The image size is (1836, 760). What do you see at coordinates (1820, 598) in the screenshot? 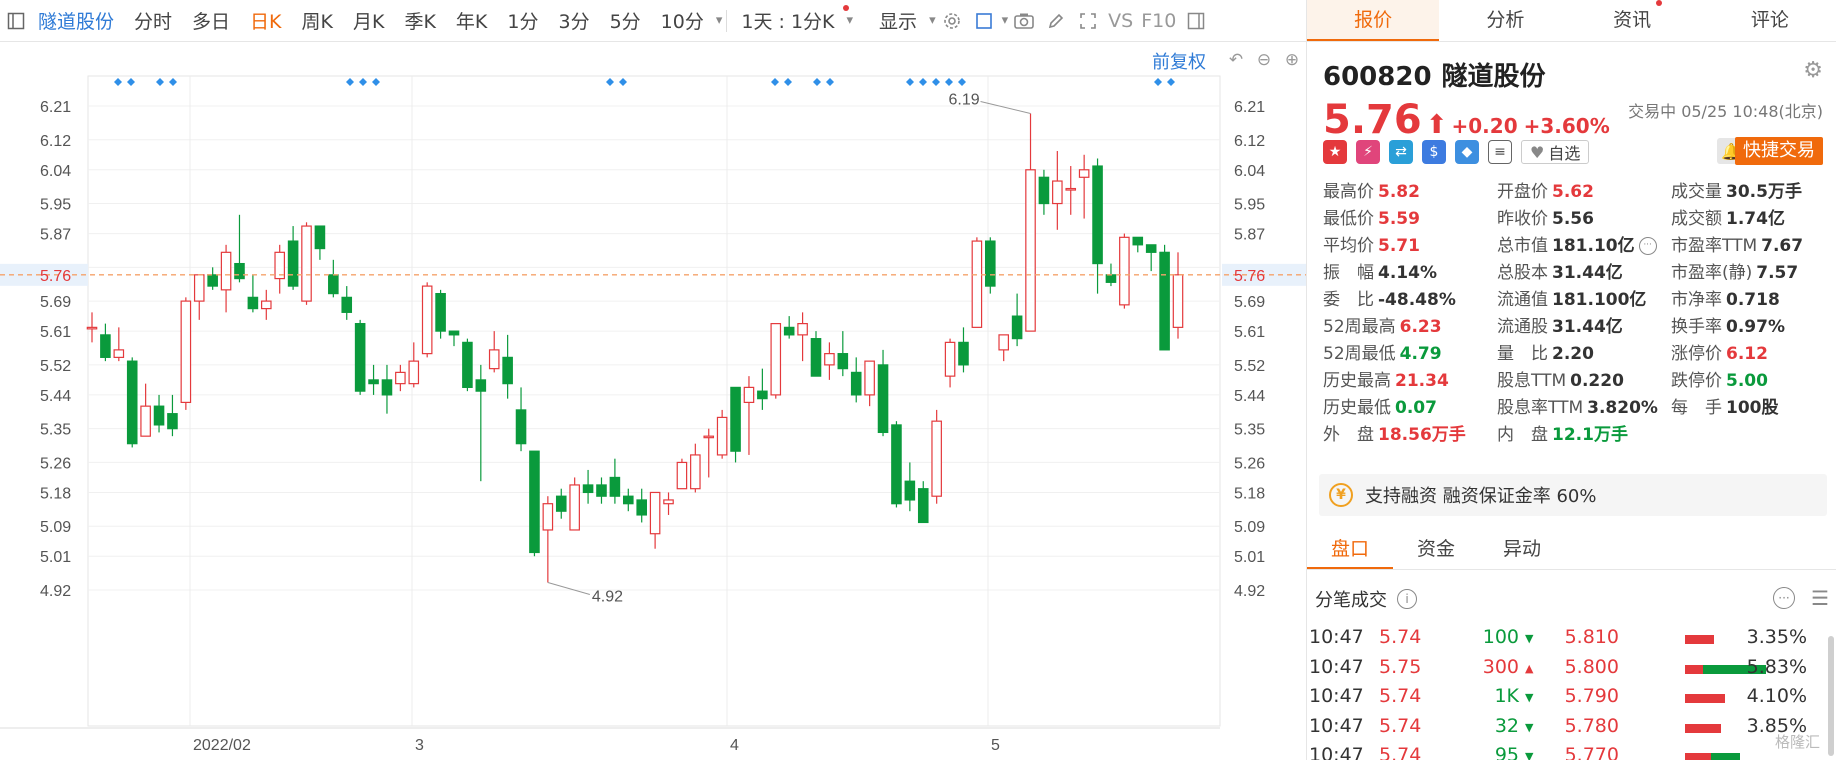
I see `menu-icon: ☰` at bounding box center [1820, 598].